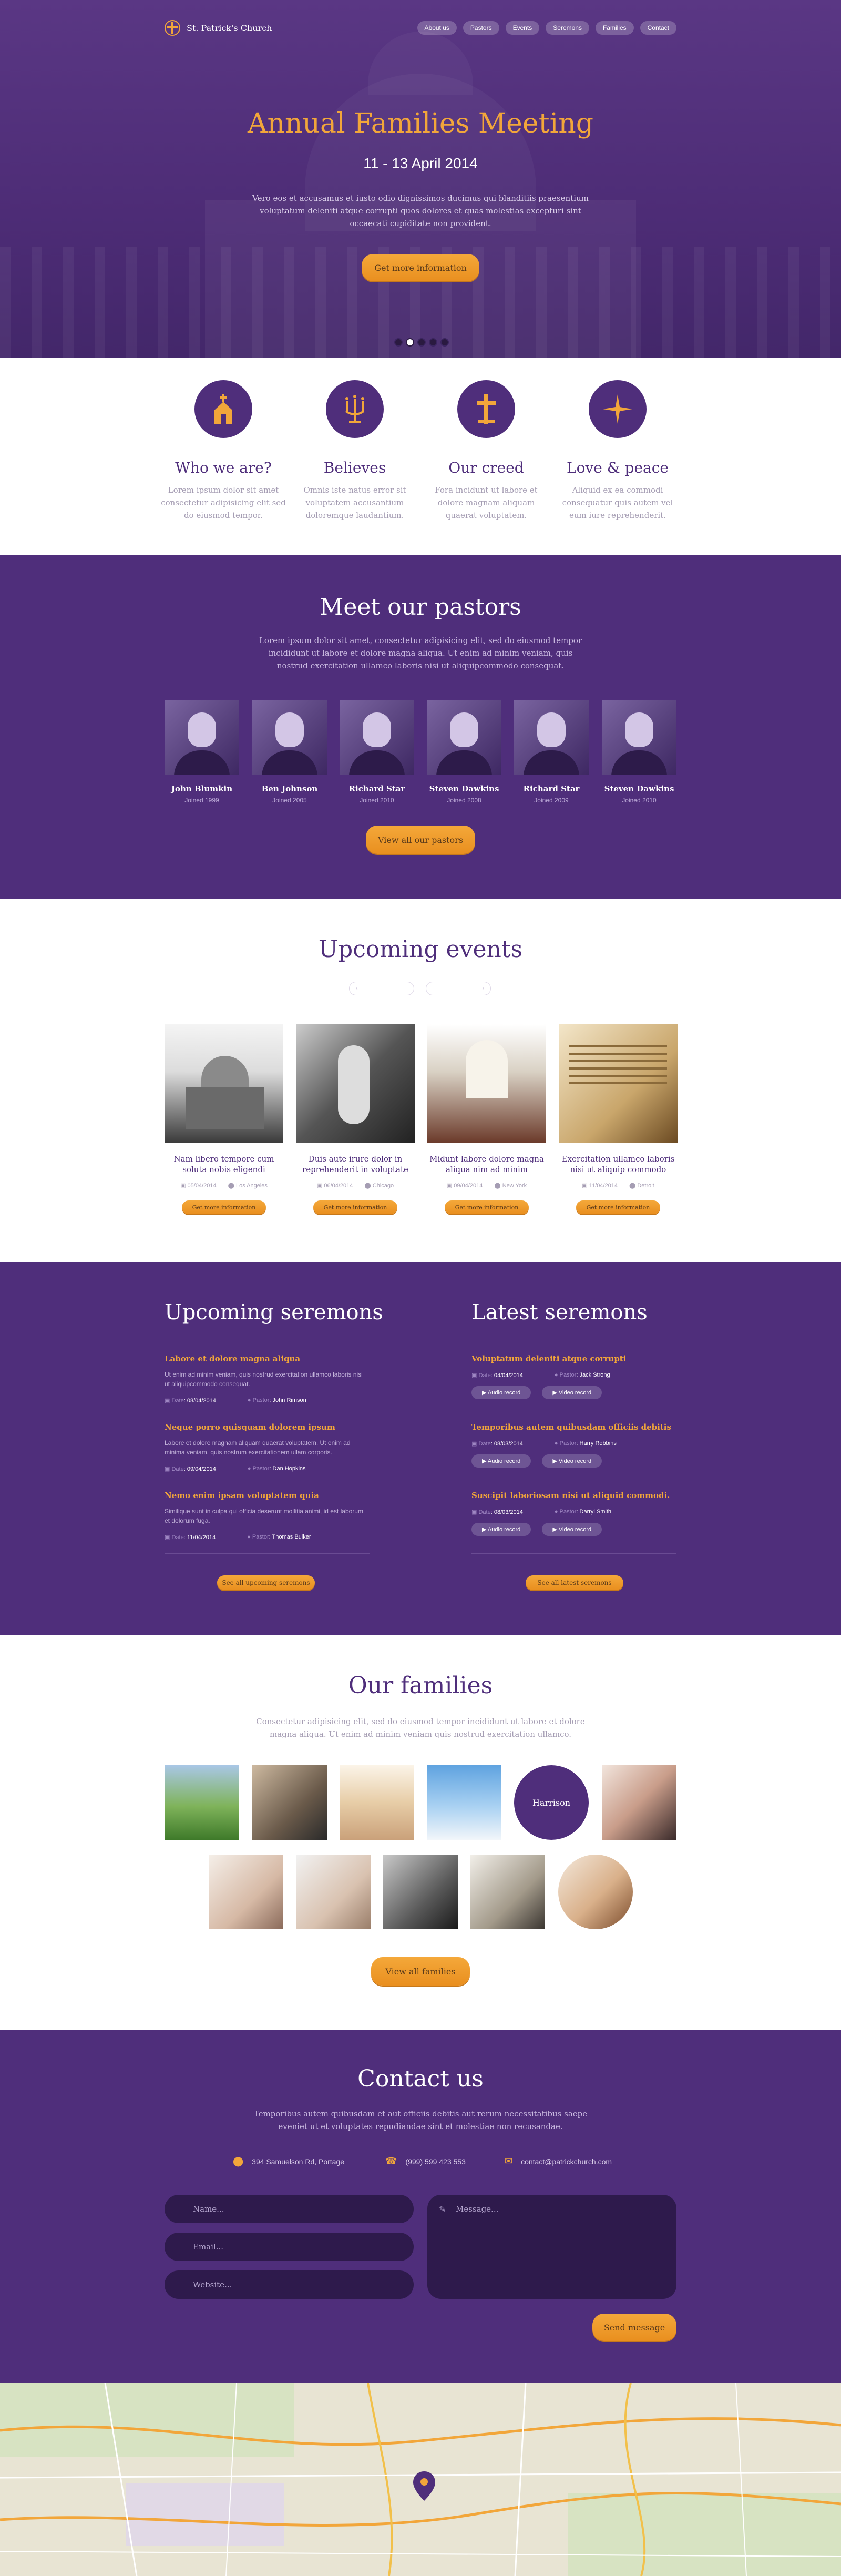  Describe the element at coordinates (420, 1971) in the screenshot. I see `view-families-button: View all families` at that location.